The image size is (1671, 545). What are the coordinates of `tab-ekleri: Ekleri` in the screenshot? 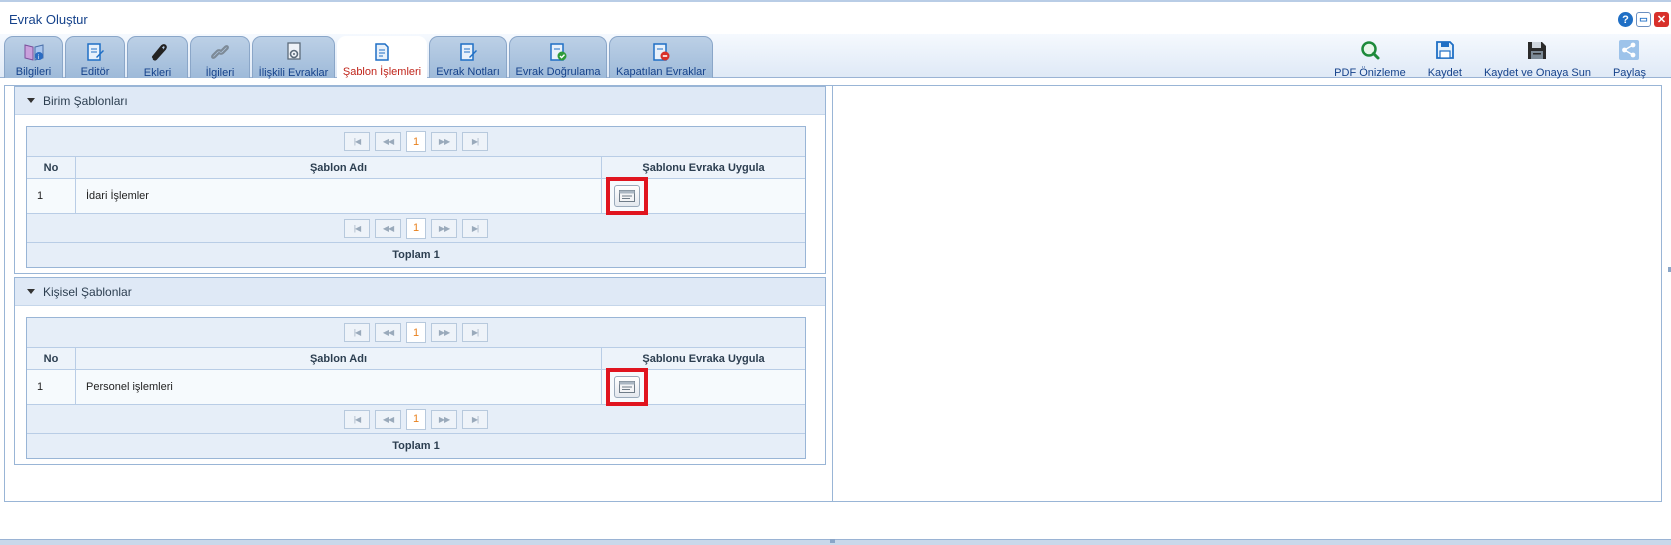 It's located at (157, 57).